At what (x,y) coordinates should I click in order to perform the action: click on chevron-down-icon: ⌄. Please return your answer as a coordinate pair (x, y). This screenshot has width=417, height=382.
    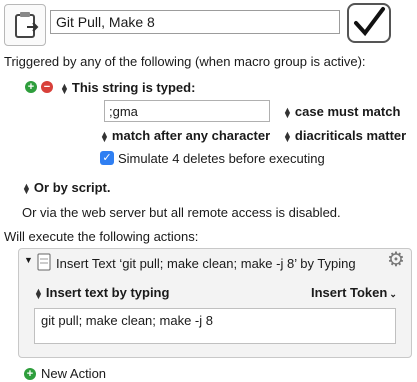
    Looking at the image, I should click on (393, 294).